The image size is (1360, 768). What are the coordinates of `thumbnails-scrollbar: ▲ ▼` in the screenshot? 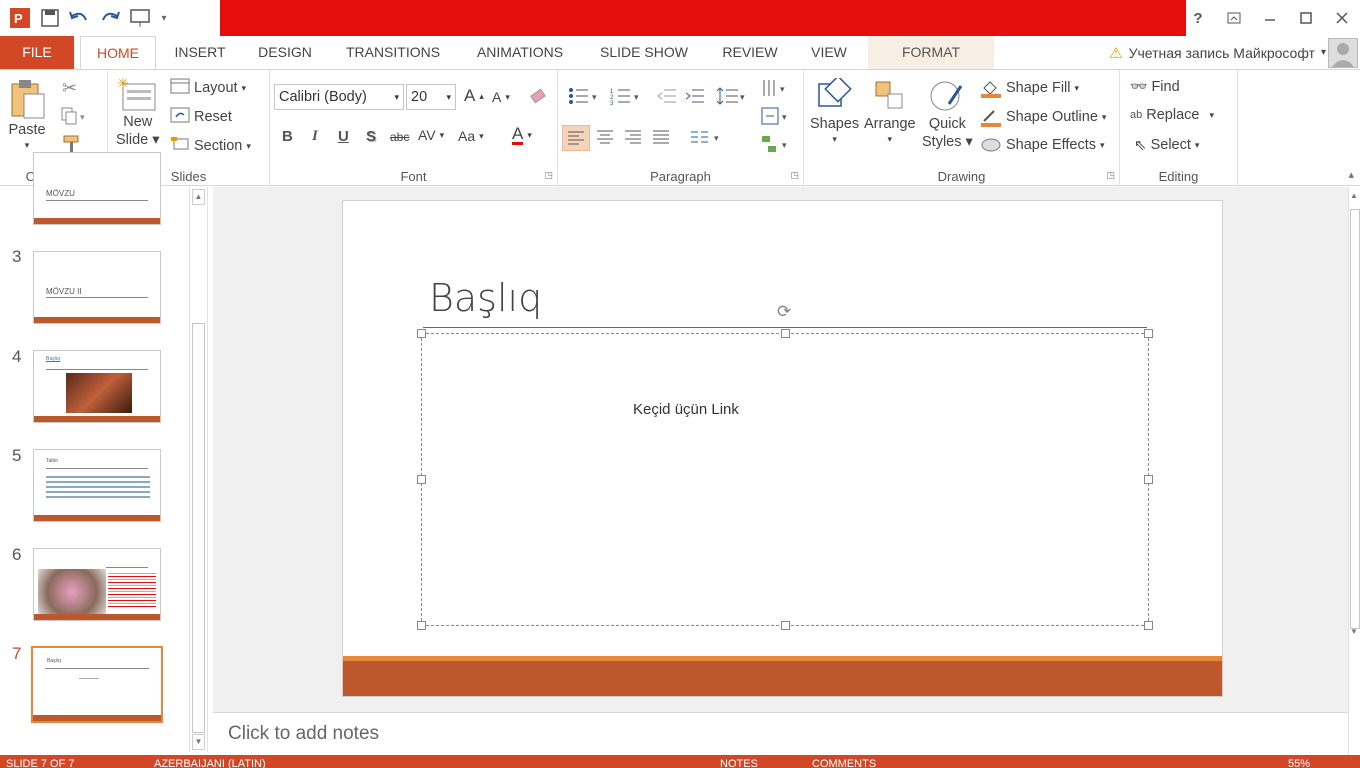 It's located at (198, 469).